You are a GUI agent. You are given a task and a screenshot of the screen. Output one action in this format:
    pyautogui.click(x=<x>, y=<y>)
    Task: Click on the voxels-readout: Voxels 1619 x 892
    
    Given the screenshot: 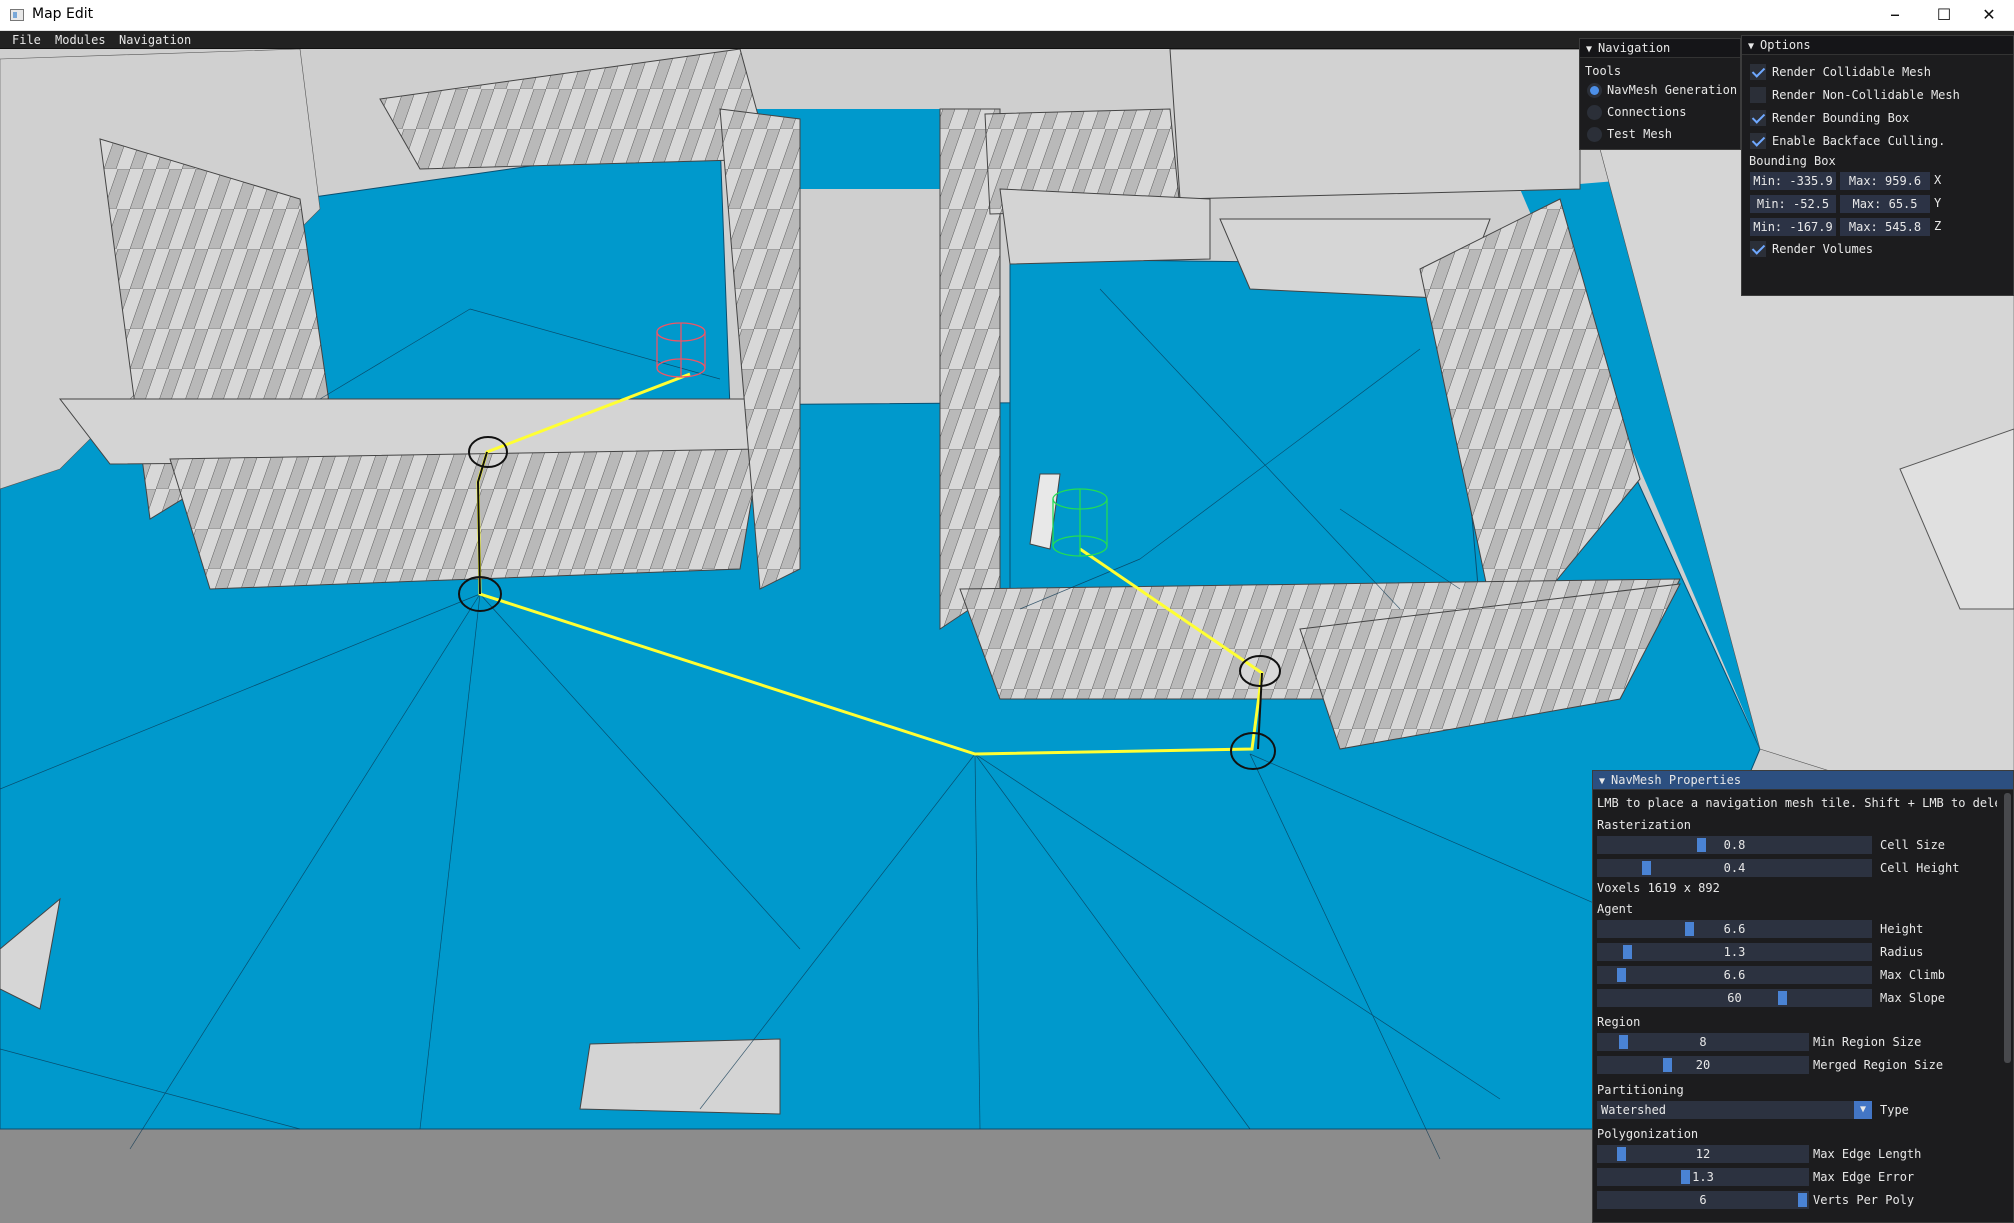 What is the action you would take?
    pyautogui.click(x=1658, y=888)
    